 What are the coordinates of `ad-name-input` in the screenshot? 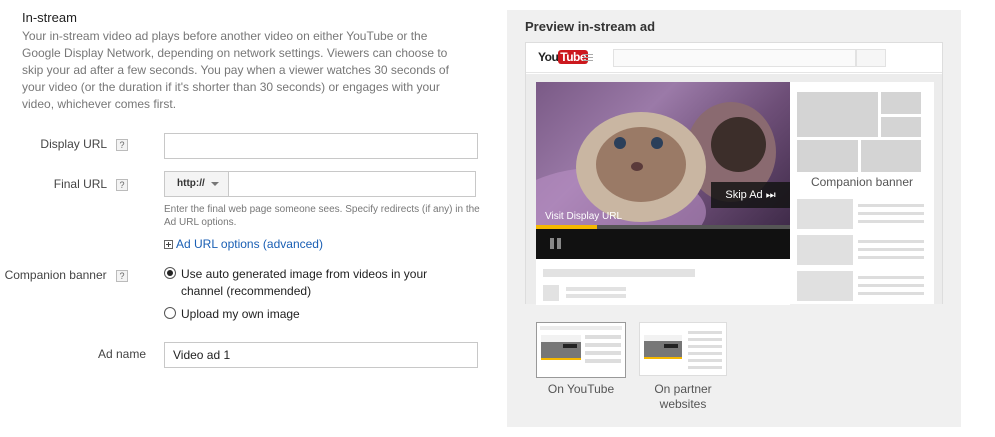 It's located at (321, 355).